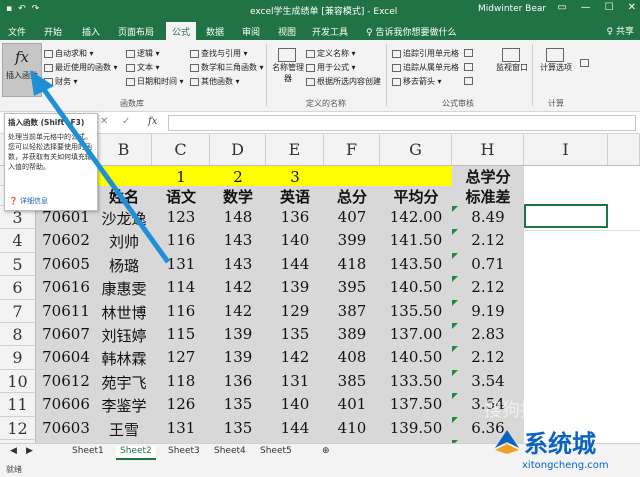 The height and width of the screenshot is (477, 640). What do you see at coordinates (565, 465) in the screenshot?
I see `watermark-url: xitongcheng.com` at bounding box center [565, 465].